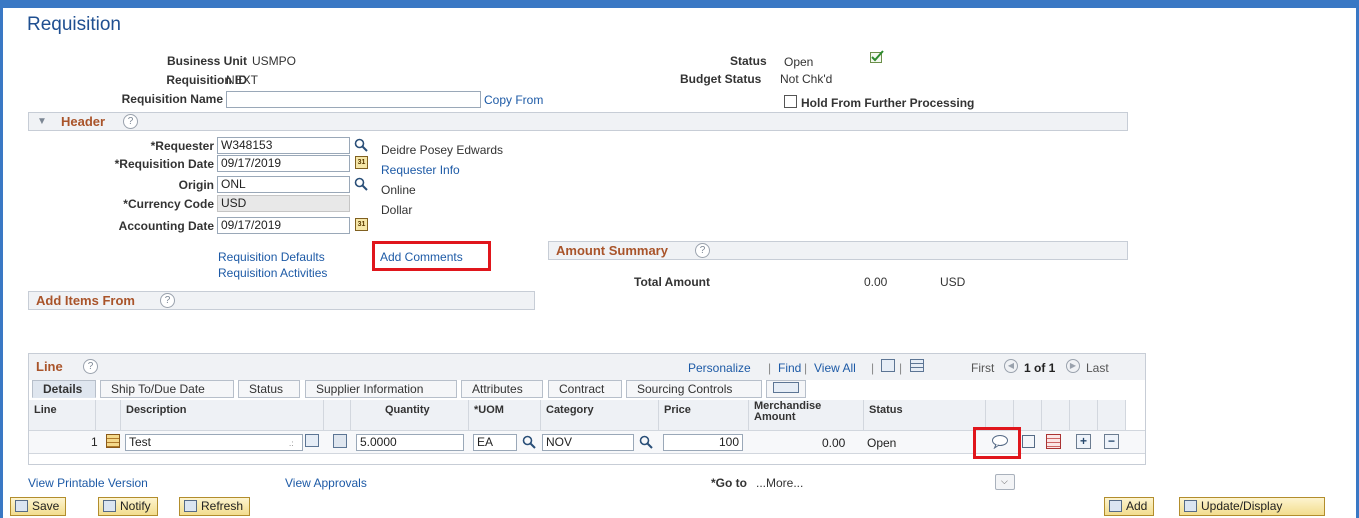  Describe the element at coordinates (196, 185) in the screenshot. I see `origin-label: Origin` at that location.